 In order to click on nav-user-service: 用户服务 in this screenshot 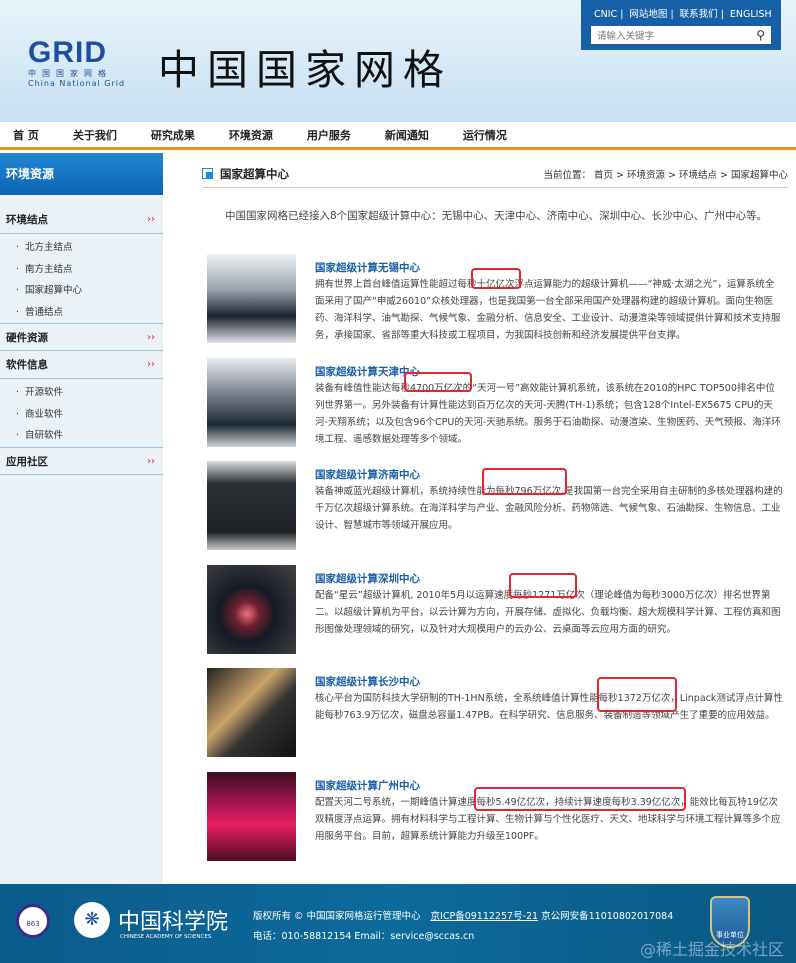, I will do `click(329, 134)`.